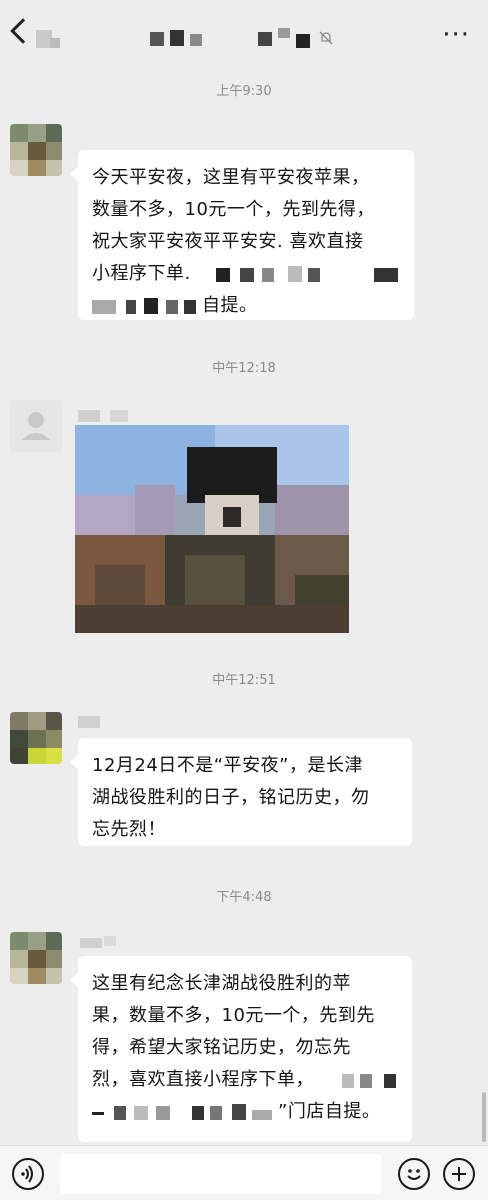 The image size is (488, 1200). What do you see at coordinates (227, 765) in the screenshot?
I see `message-line: 12月24日不是“平安夜”，是长津` at bounding box center [227, 765].